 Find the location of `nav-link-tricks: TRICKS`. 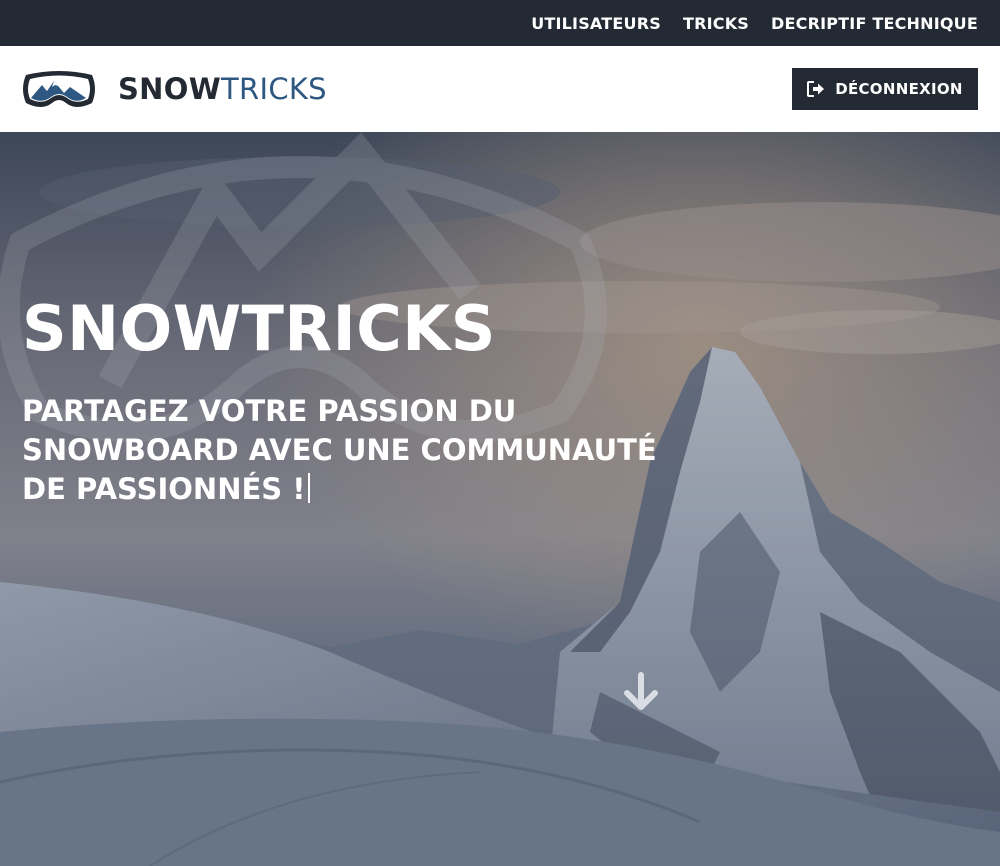

nav-link-tricks: TRICKS is located at coordinates (716, 23).